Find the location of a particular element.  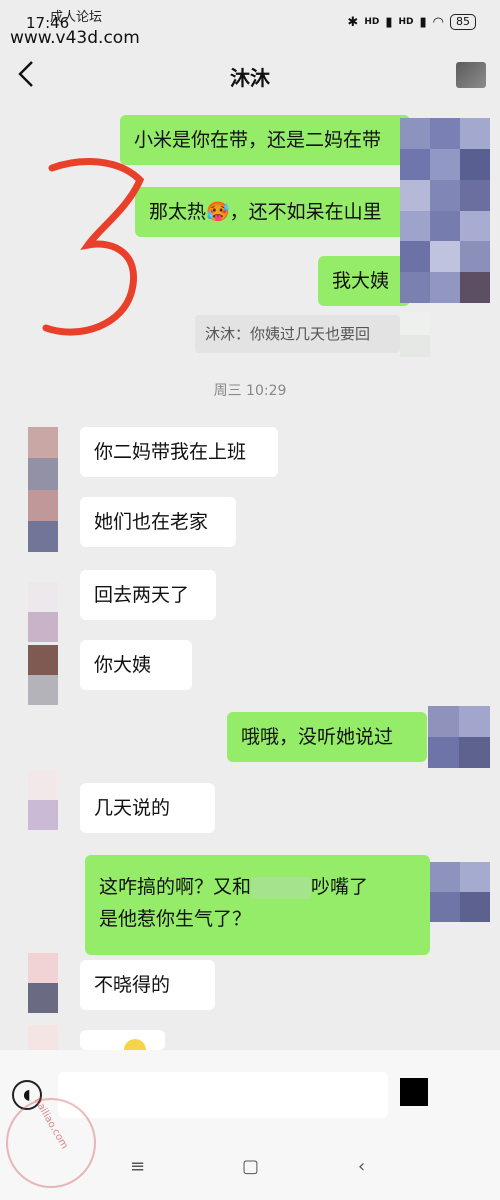

watermark-url: www.v43d.com is located at coordinates (75, 38).